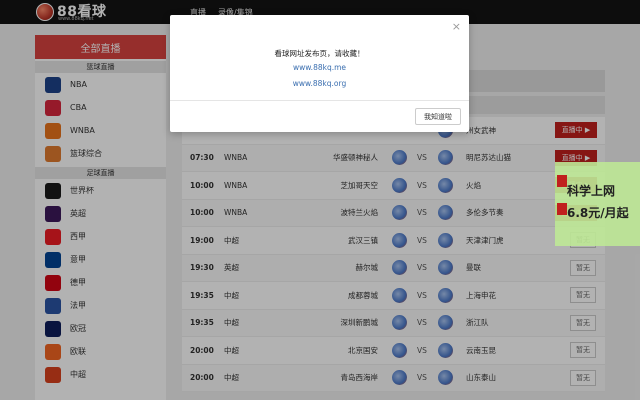  I want to click on ad-line2: 6.8元/月起, so click(598, 213).